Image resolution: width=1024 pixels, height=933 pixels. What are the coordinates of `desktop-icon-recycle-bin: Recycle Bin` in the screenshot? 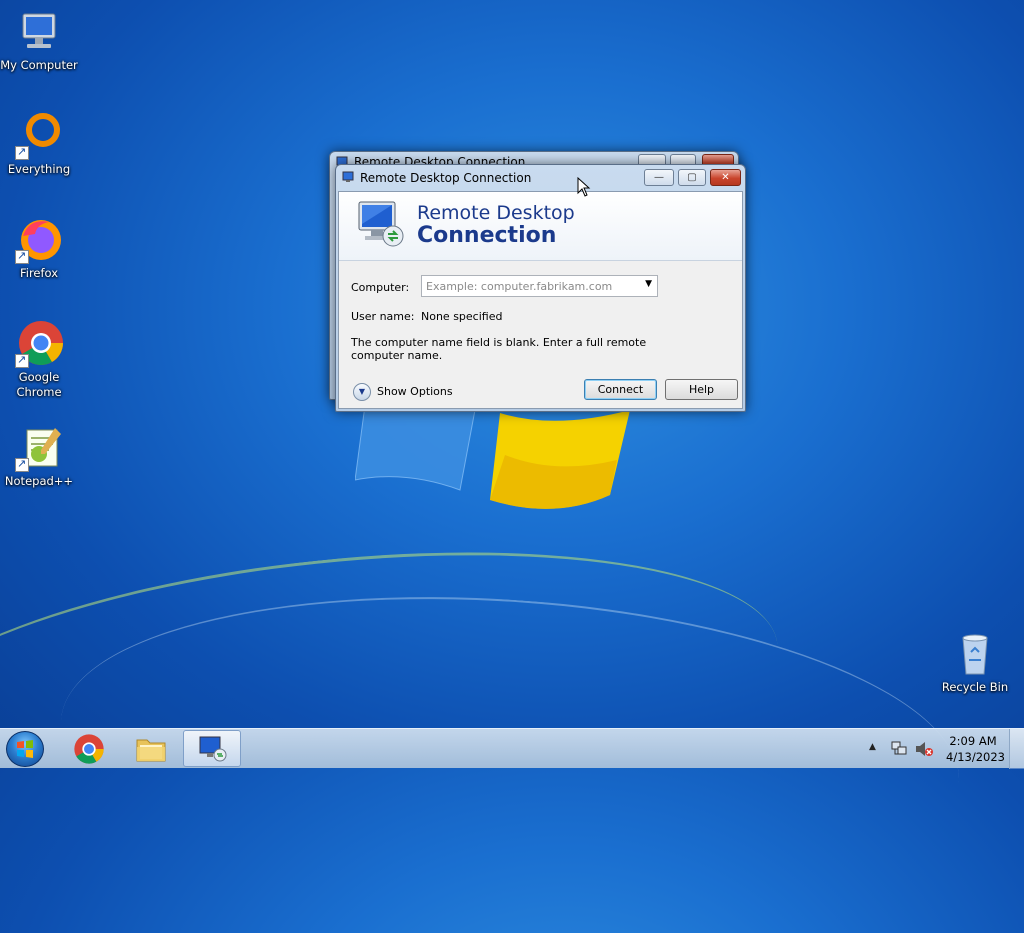 It's located at (975, 662).